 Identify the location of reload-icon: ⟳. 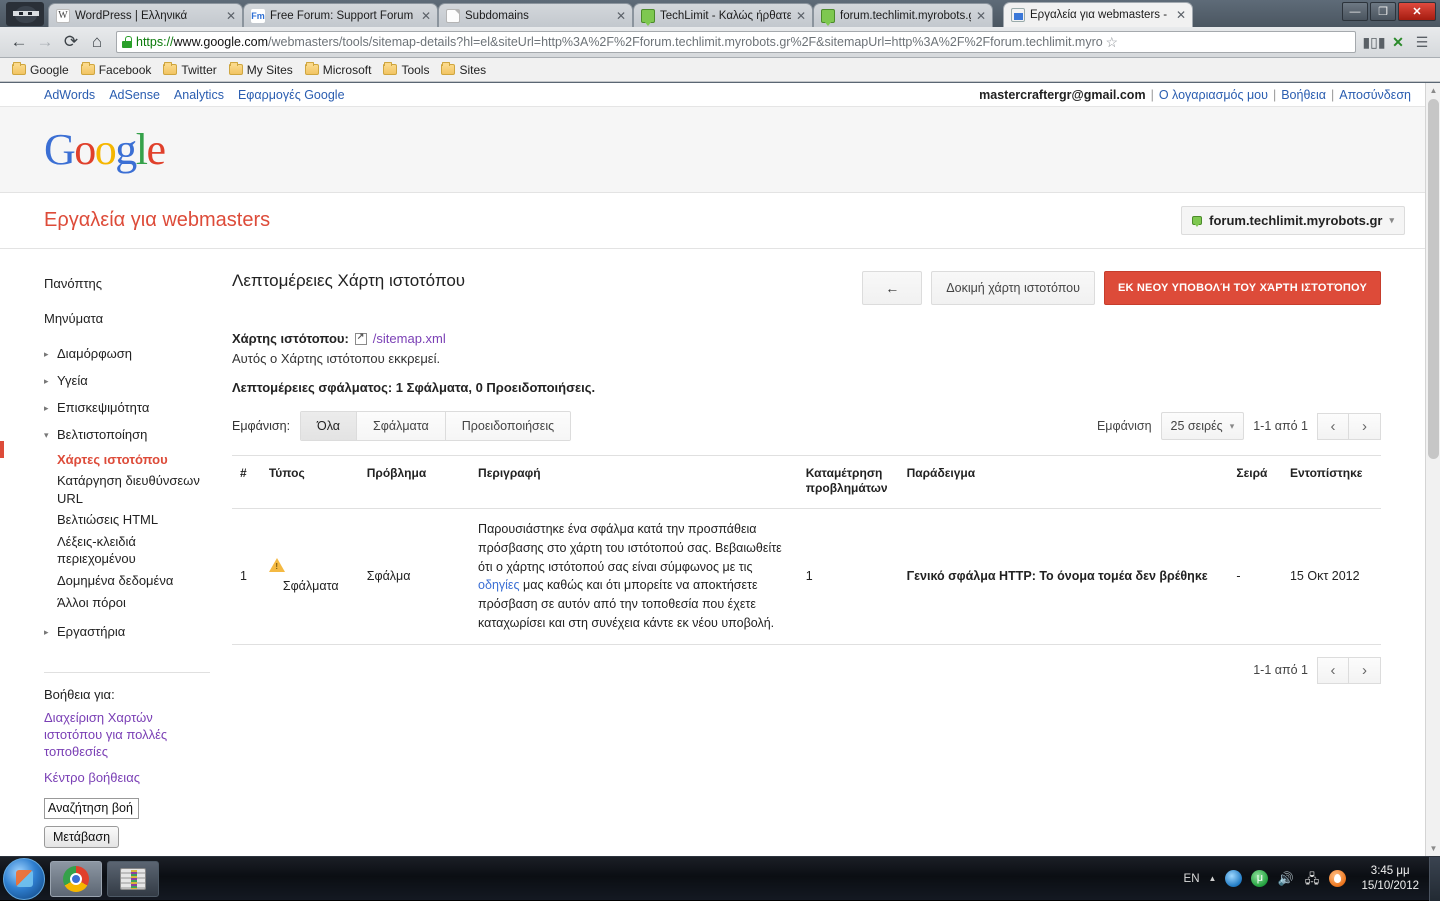
(71, 42).